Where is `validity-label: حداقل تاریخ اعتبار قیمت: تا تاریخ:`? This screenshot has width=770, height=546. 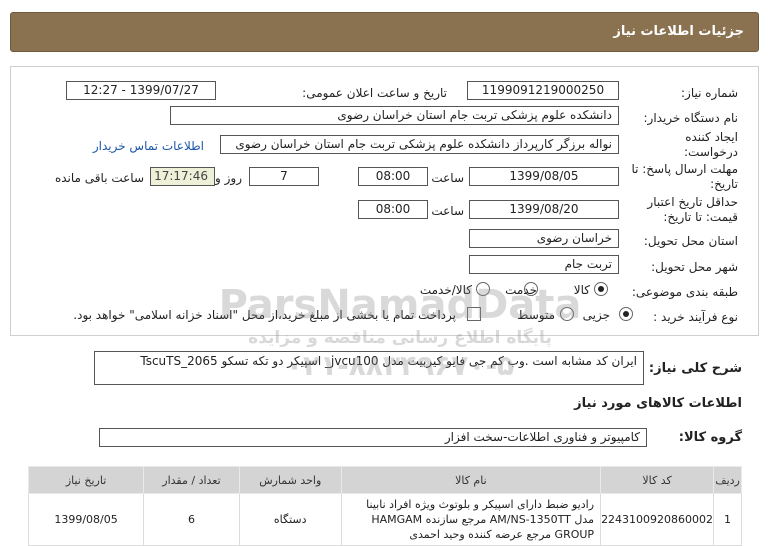
validity-label: حداقل تاریخ اعتبار قیمت: تا تاریخ: is located at coordinates (692, 209).